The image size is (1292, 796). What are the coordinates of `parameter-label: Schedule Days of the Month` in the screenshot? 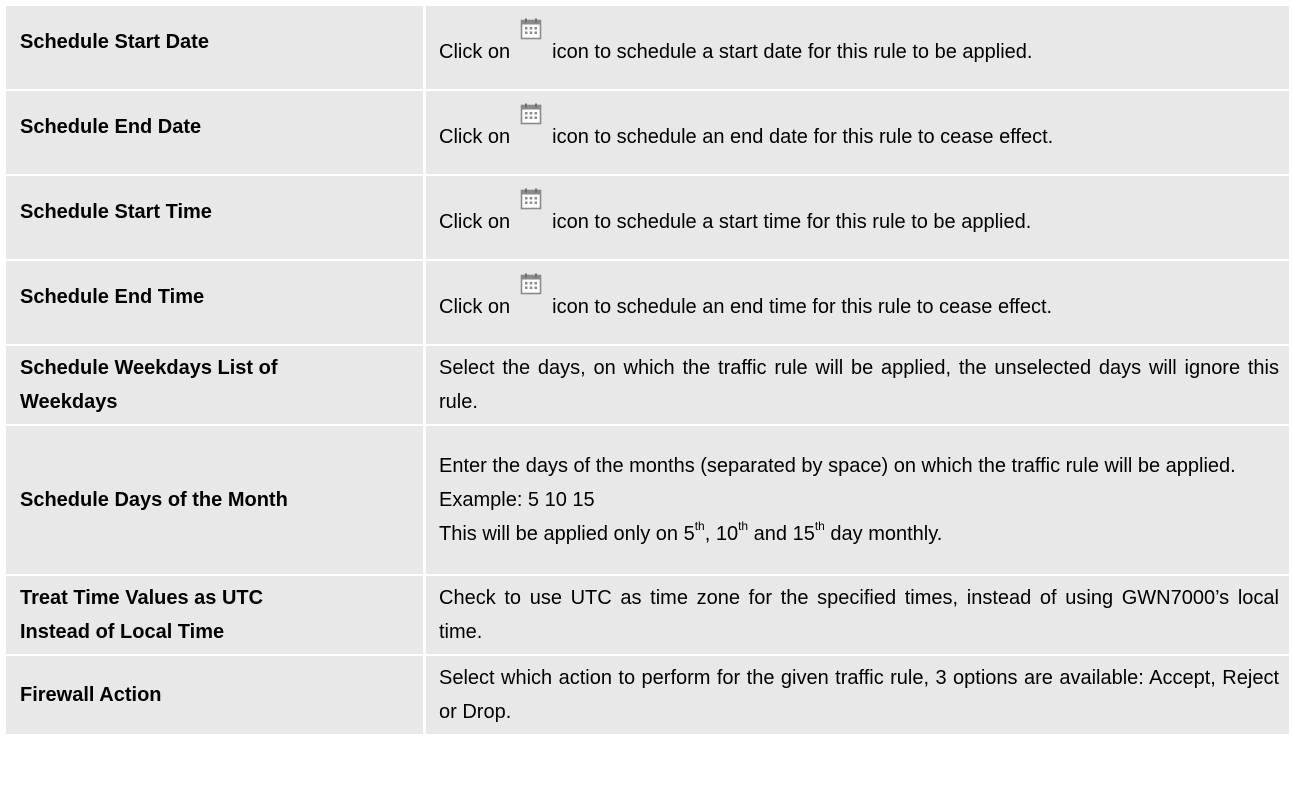 It's located at (216, 501).